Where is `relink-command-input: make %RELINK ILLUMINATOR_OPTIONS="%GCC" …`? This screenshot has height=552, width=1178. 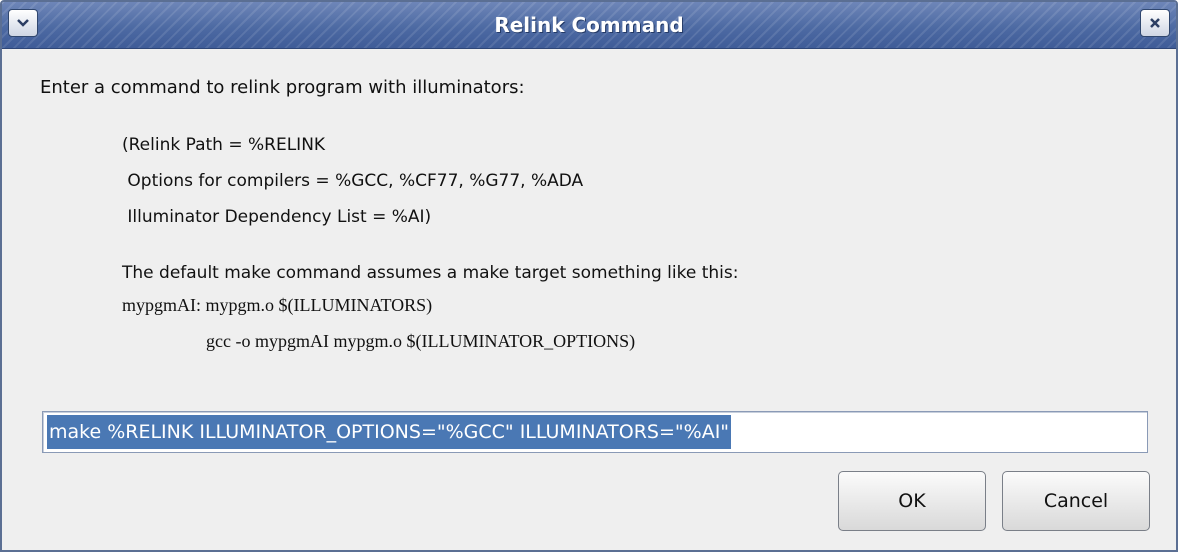 relink-command-input: make %RELINK ILLUMINATOR_OPTIONS="%GCC" … is located at coordinates (595, 432).